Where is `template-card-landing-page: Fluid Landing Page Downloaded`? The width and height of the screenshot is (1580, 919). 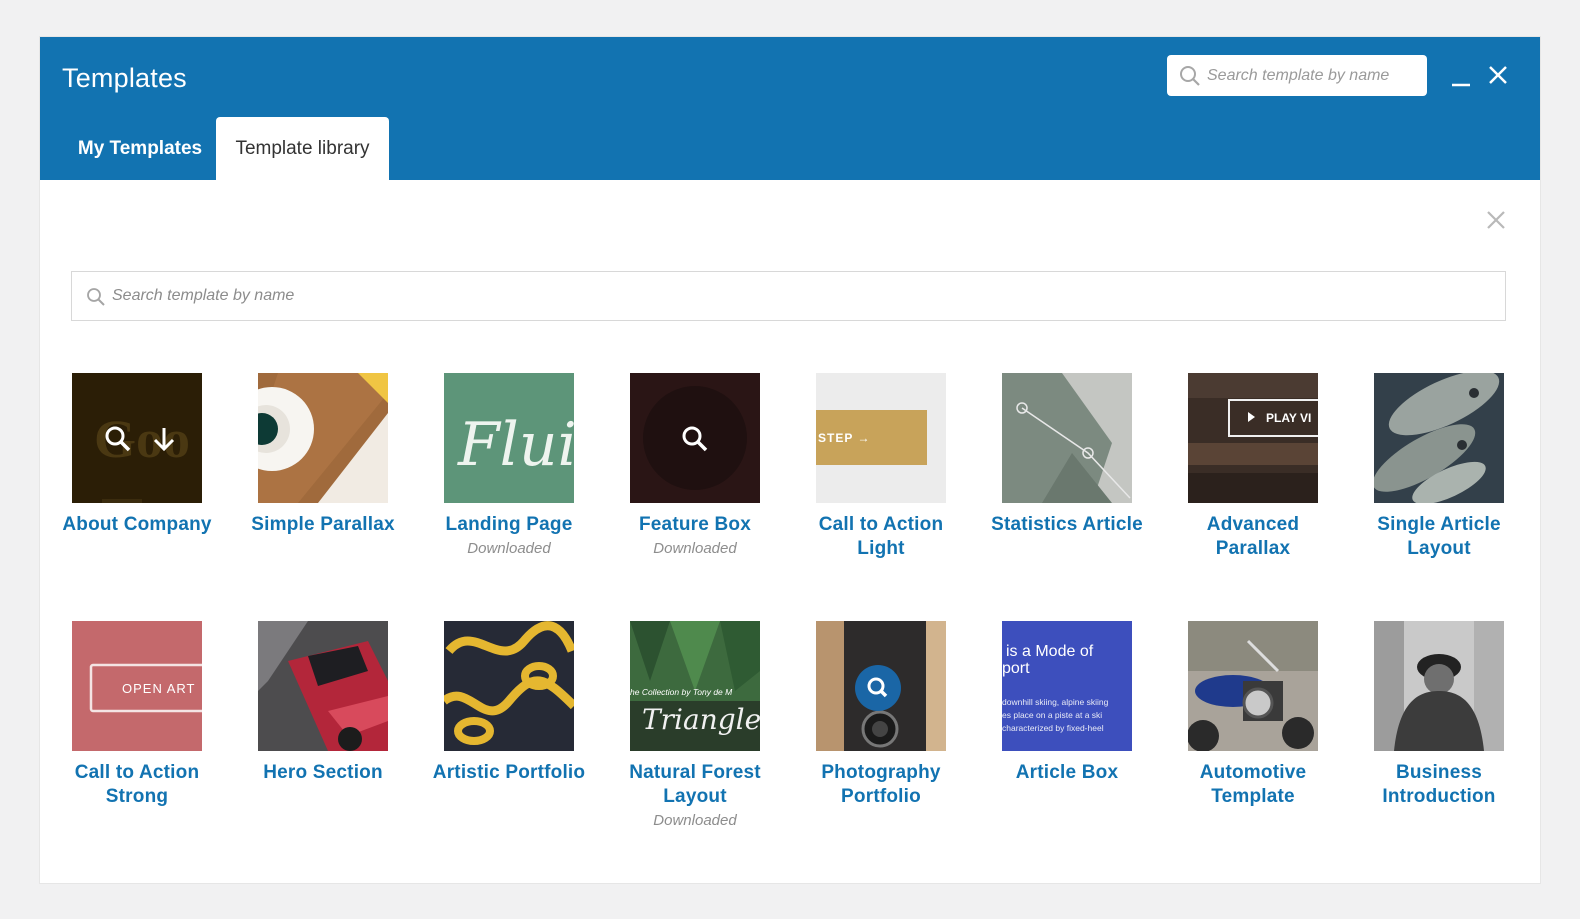
template-card-landing-page: Fluid Landing Page Downloaded is located at coordinates (509, 465).